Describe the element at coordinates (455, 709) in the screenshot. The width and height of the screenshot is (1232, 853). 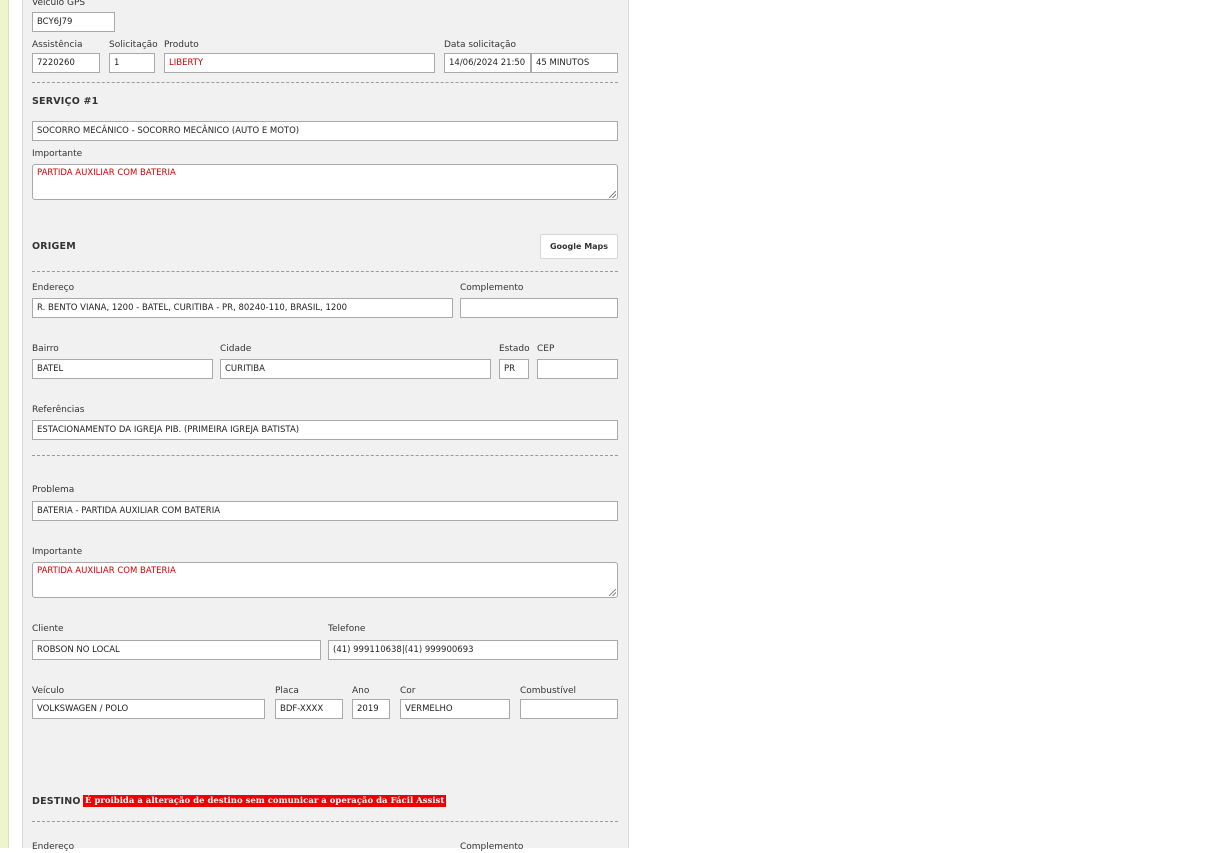
I see `cor-field: VERMELHO` at that location.